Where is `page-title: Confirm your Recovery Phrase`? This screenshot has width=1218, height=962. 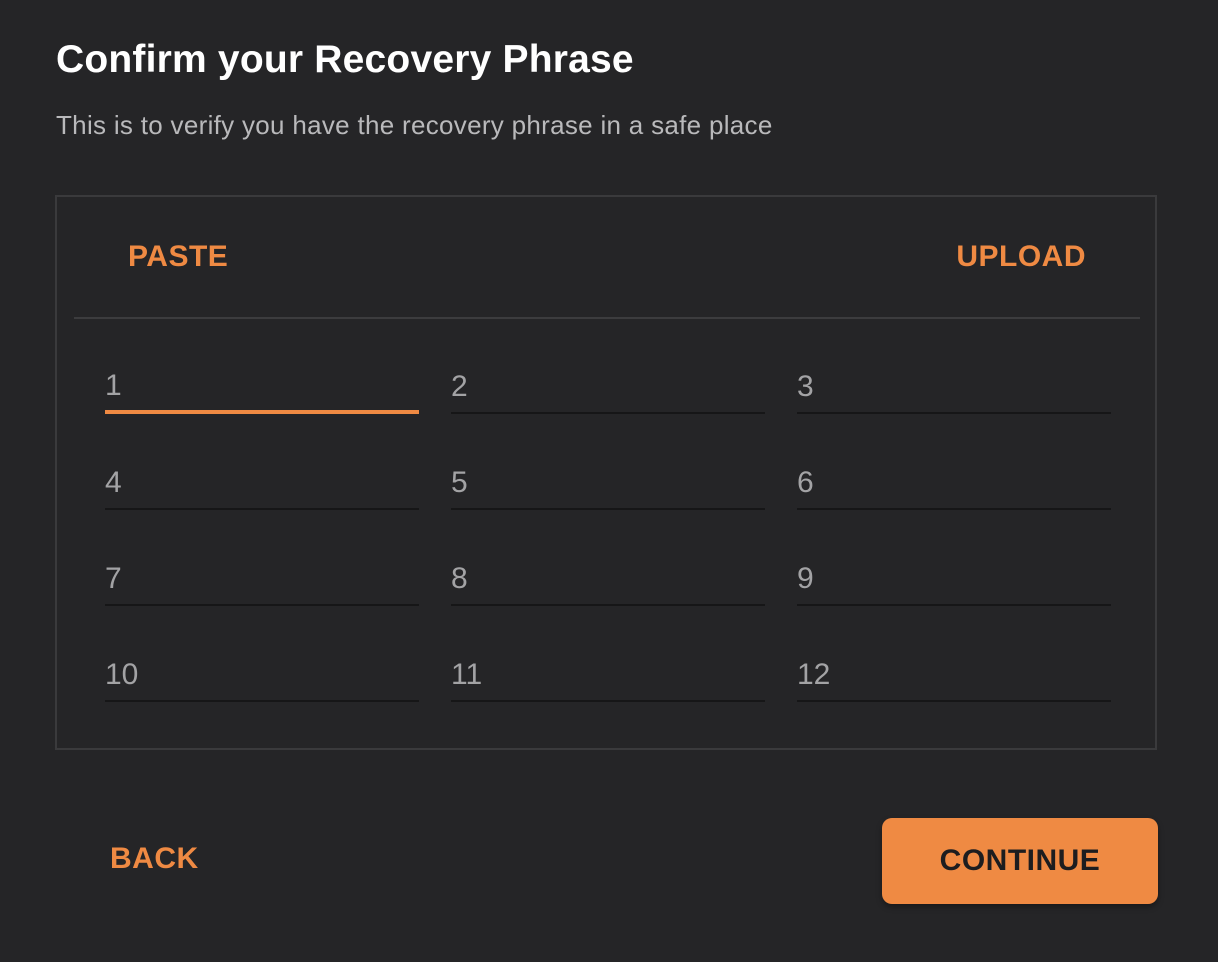
page-title: Confirm your Recovery Phrase is located at coordinates (345, 59).